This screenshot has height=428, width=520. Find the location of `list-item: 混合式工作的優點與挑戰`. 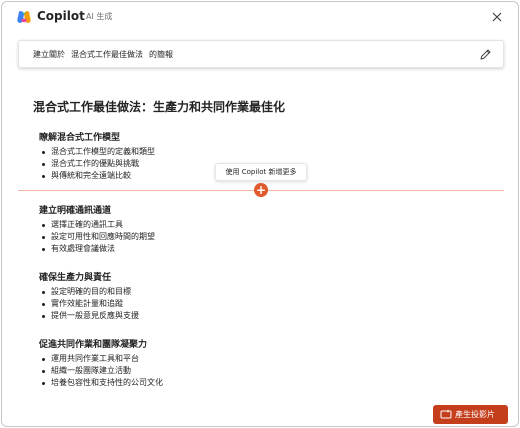

list-item: 混合式工作的優點與挑戰 is located at coordinates (97, 164).